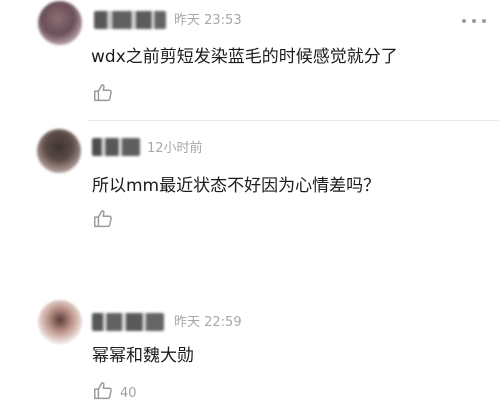  Describe the element at coordinates (128, 393) in the screenshot. I see `like-count: 40` at that location.